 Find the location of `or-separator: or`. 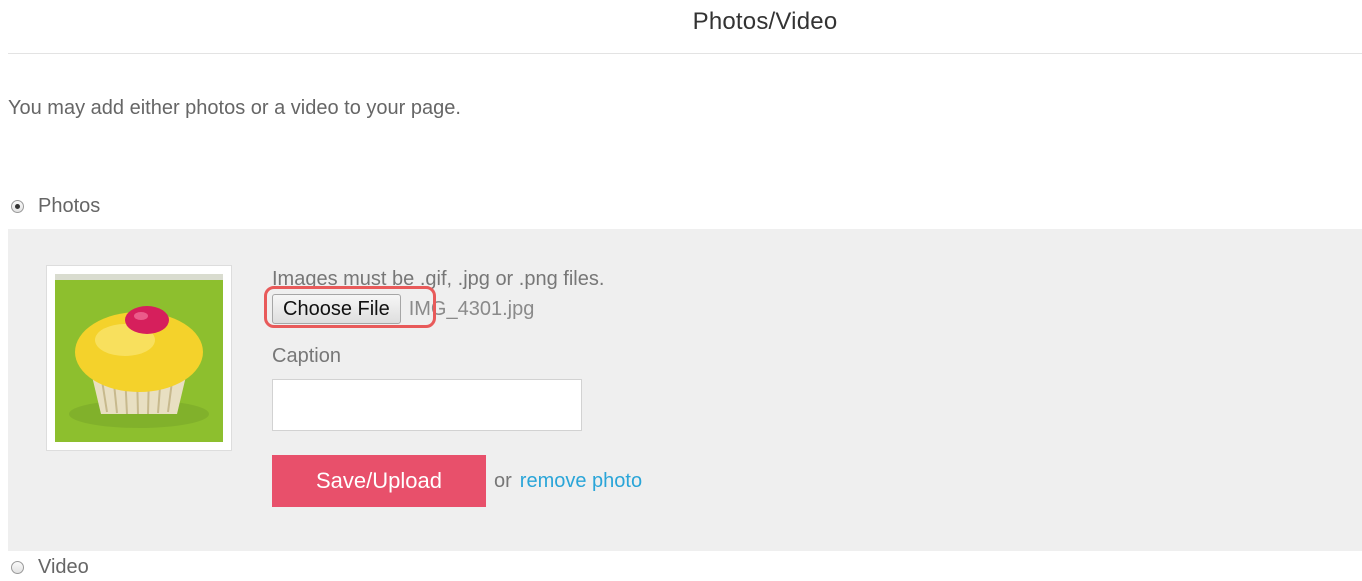

or-separator: or is located at coordinates (503, 480).